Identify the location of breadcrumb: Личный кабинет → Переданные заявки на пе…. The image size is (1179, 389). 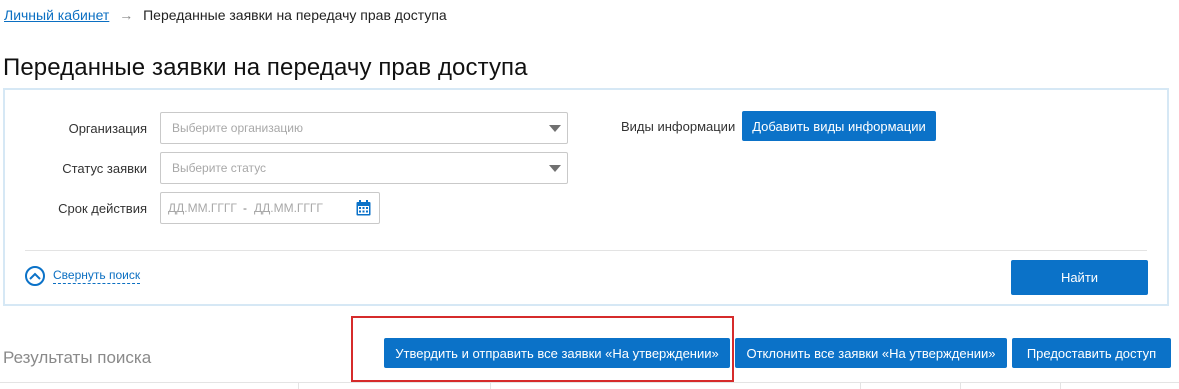
(225, 15).